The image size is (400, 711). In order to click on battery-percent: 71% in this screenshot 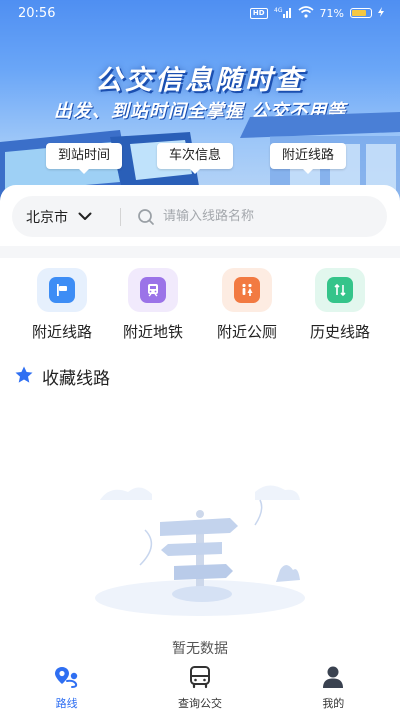, I will do `click(331, 13)`.